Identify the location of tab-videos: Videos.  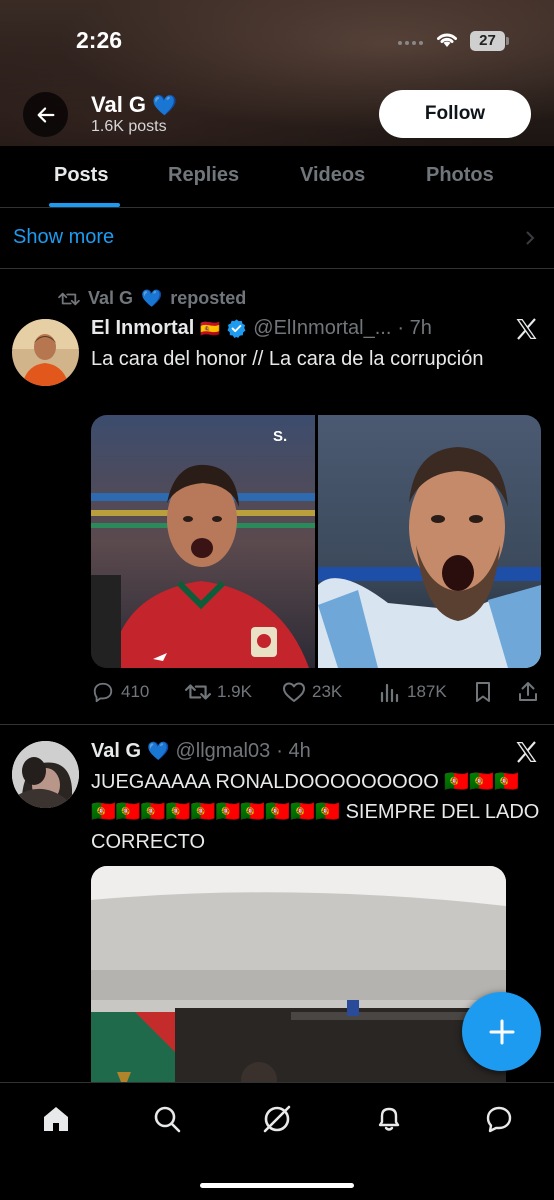
(332, 175).